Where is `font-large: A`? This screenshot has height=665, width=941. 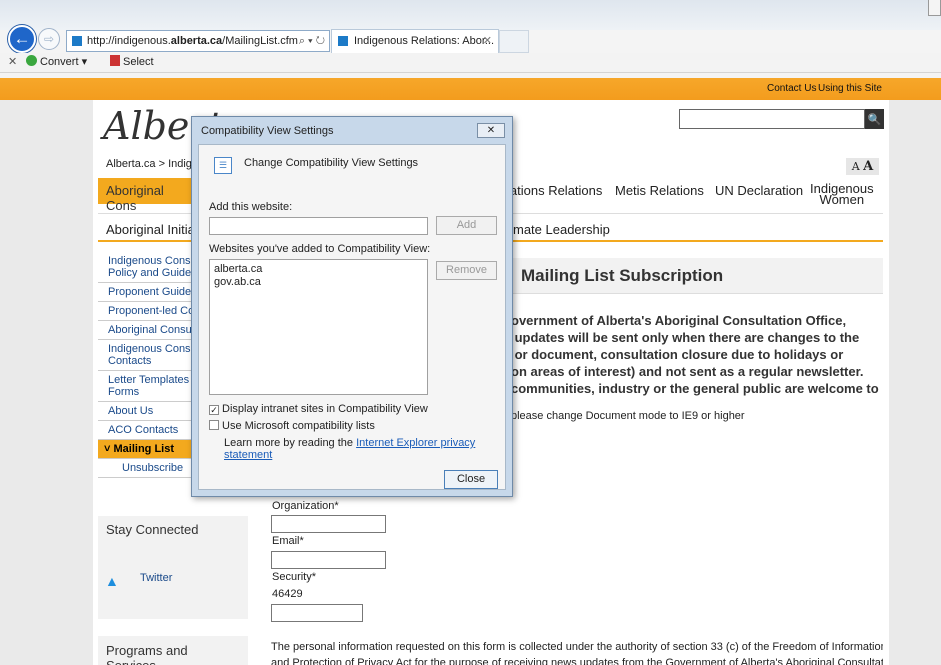 font-large: A is located at coordinates (868, 166).